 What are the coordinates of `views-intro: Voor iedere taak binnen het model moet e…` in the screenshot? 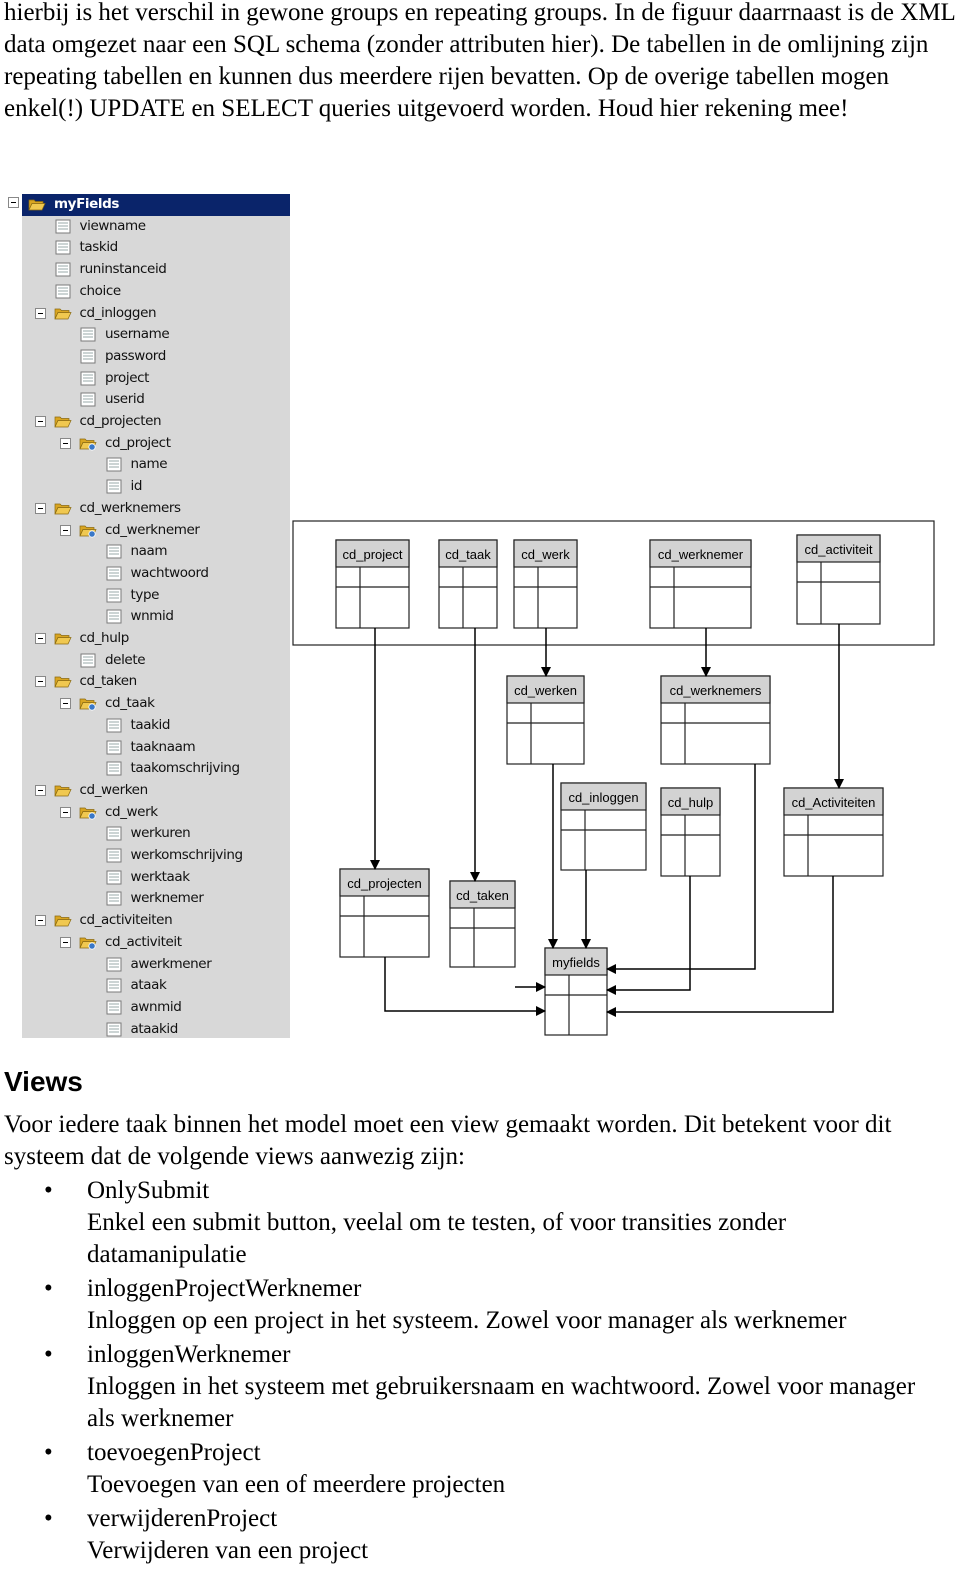 It's located at (448, 1140).